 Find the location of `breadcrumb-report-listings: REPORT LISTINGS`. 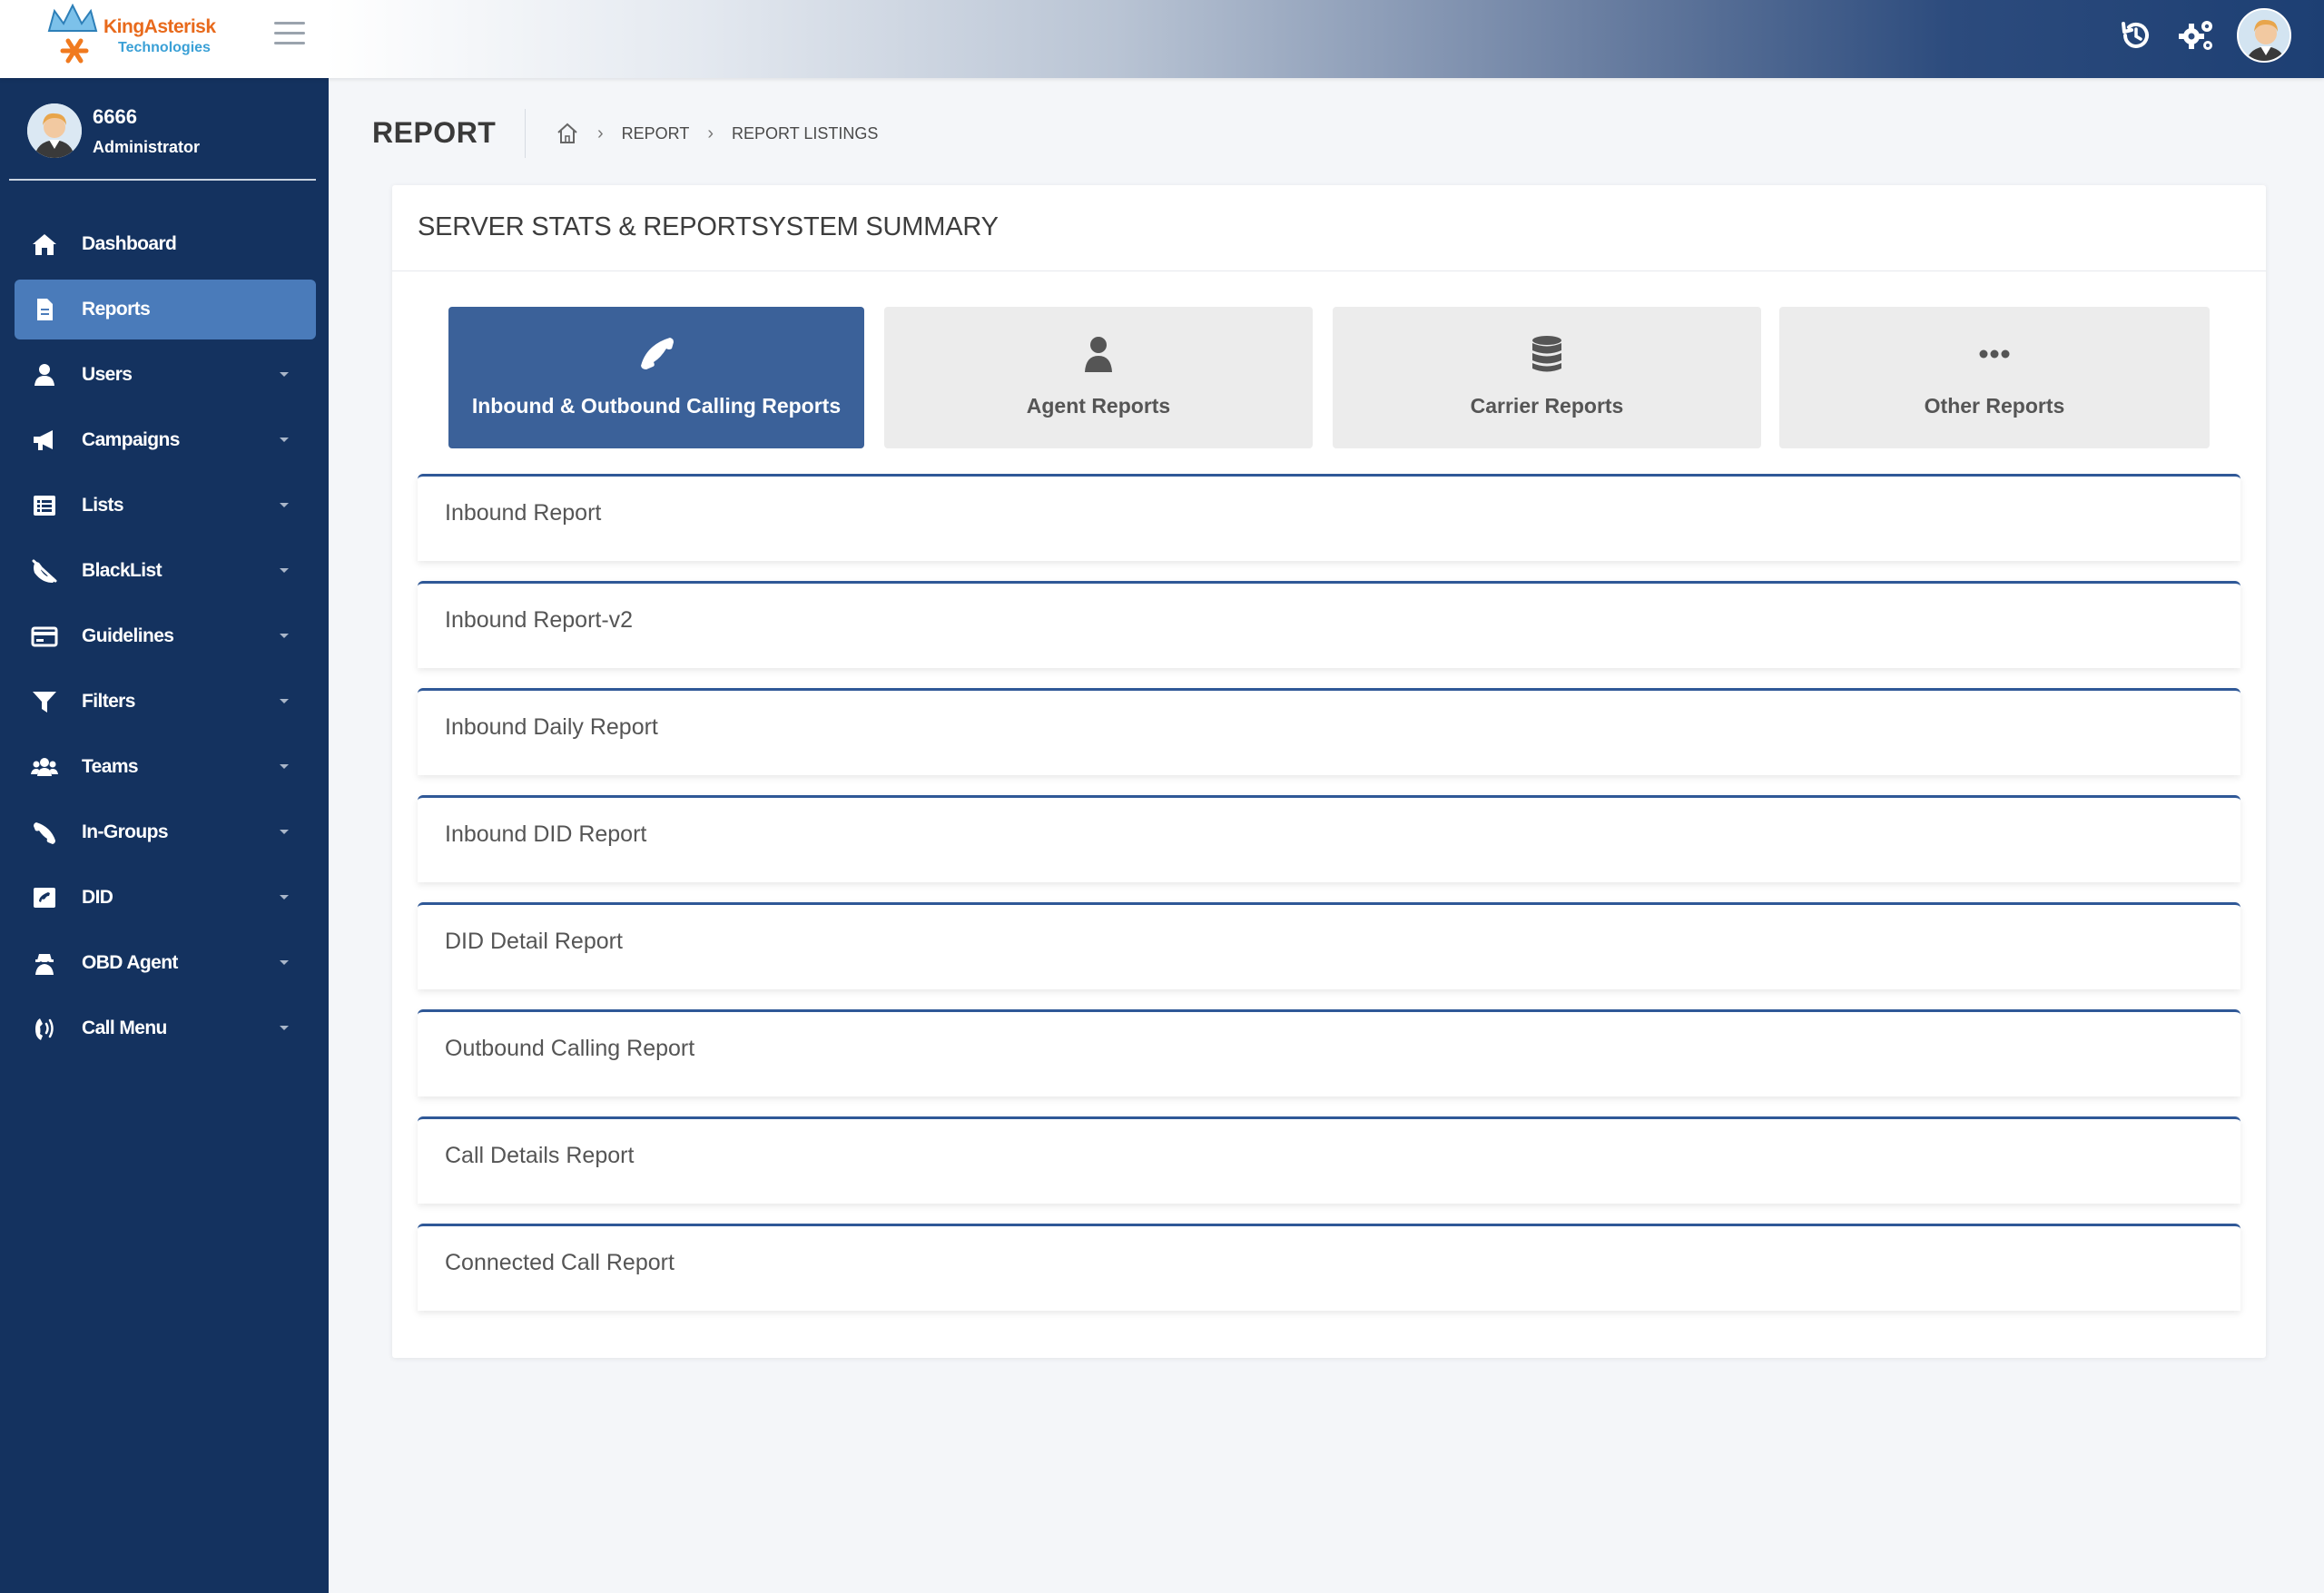

breadcrumb-report-listings: REPORT LISTINGS is located at coordinates (805, 133).